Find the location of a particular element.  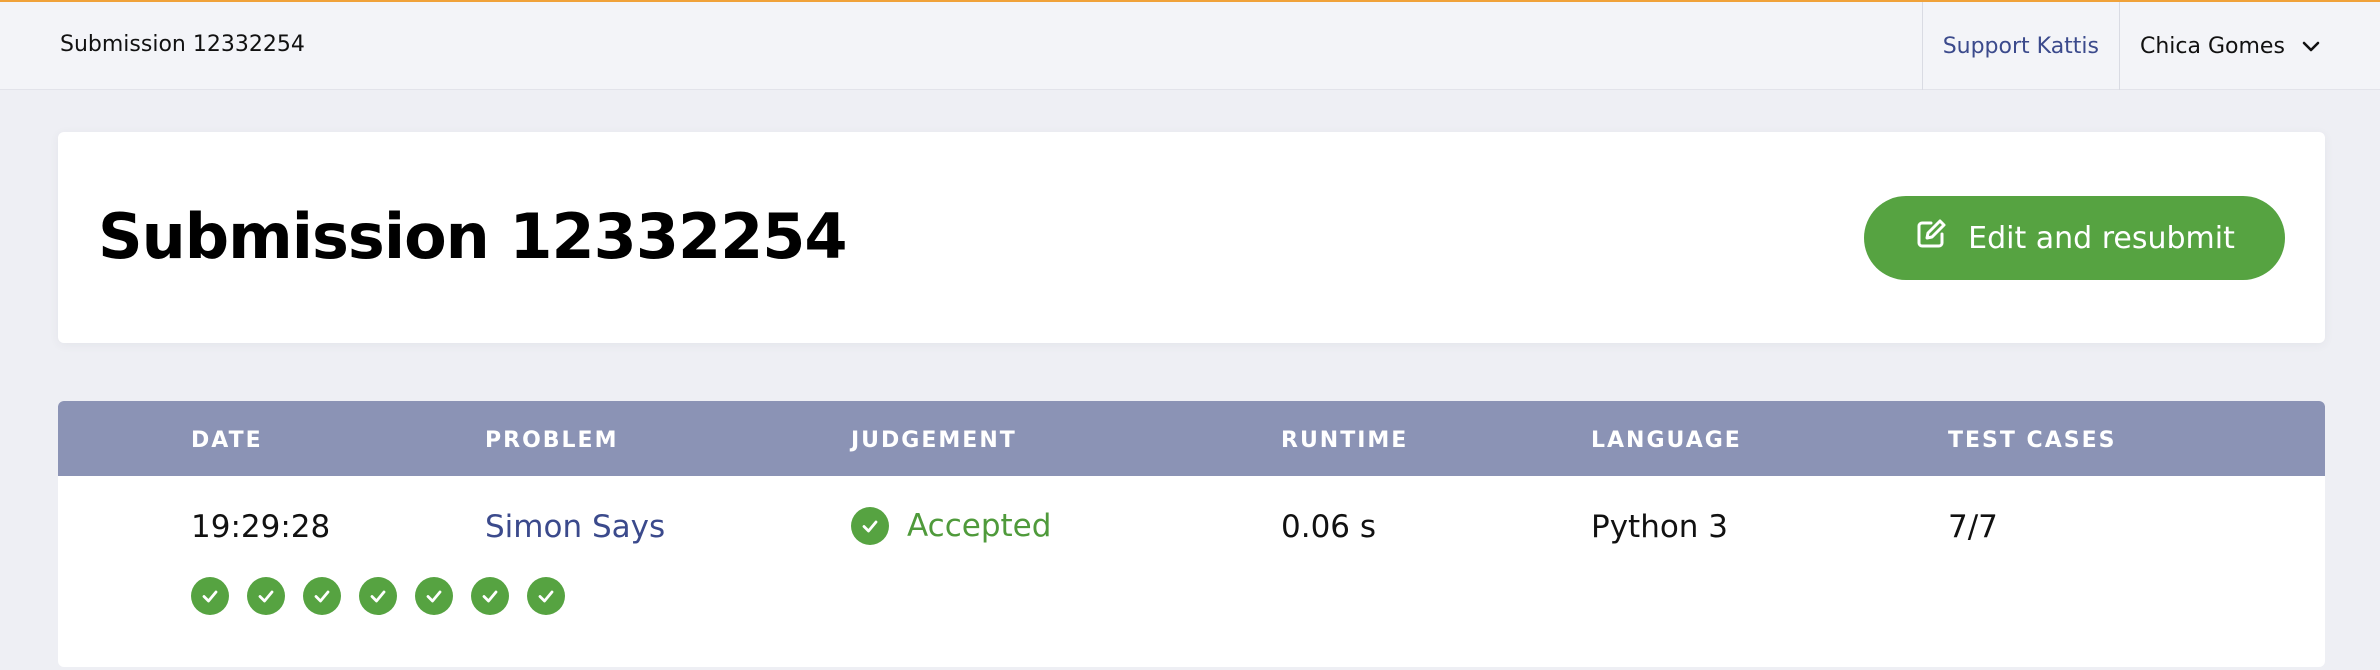

page-title: Submission 12332254 is located at coordinates (473, 236).